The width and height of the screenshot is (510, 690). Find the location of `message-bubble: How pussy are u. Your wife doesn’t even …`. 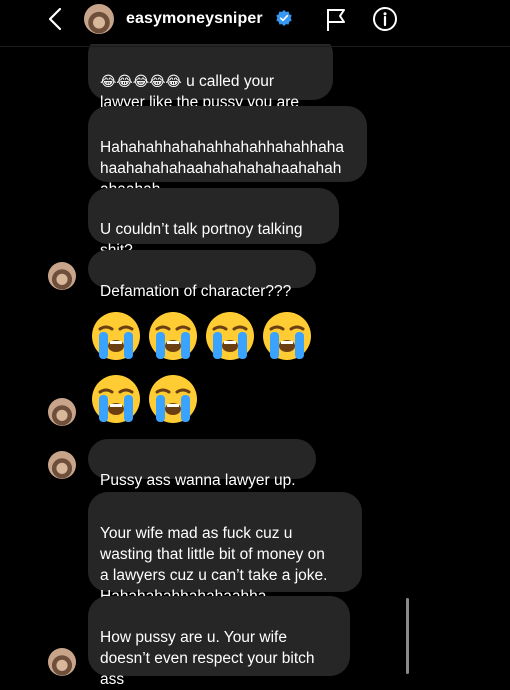

message-bubble: How pussy are u. Your wife doesn’t even … is located at coordinates (219, 642).